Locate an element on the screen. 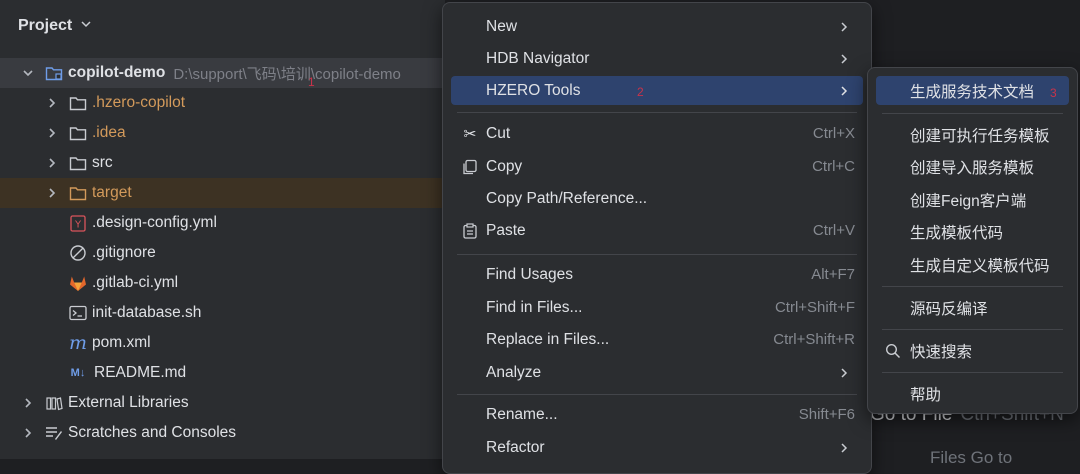  menu-item-paste: Paste Ctrl+V is located at coordinates (657, 230).